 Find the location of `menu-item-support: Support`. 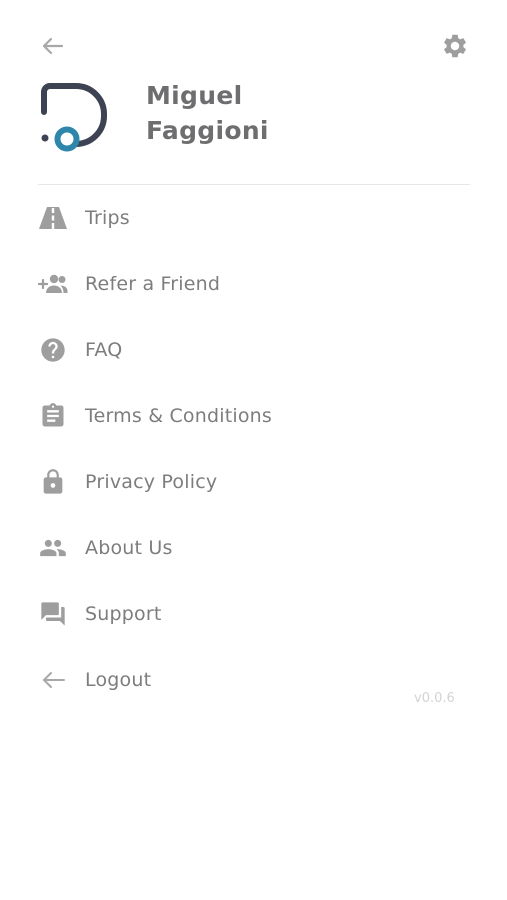

menu-item-support: Support is located at coordinates (253, 614).